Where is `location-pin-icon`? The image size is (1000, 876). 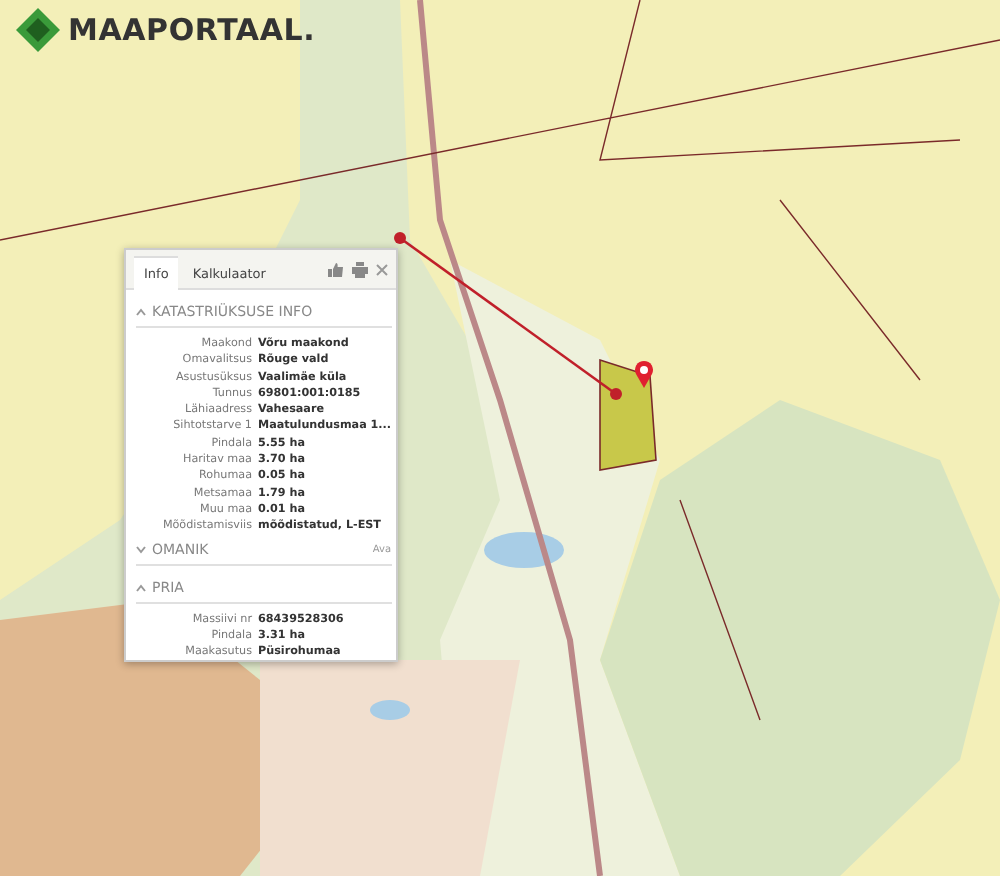
location-pin-icon is located at coordinates (644, 375).